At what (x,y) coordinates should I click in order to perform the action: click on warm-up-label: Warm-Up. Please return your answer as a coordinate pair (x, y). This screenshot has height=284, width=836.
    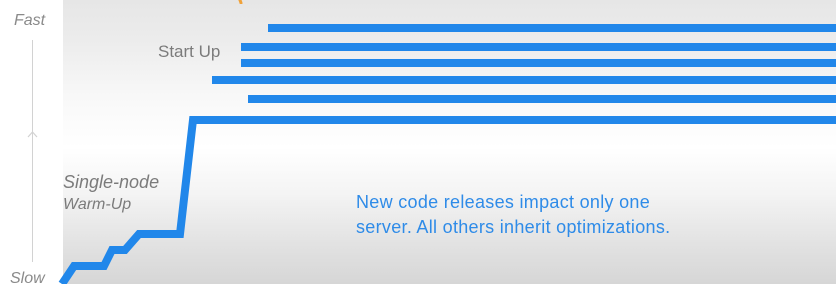
    Looking at the image, I should click on (97, 204).